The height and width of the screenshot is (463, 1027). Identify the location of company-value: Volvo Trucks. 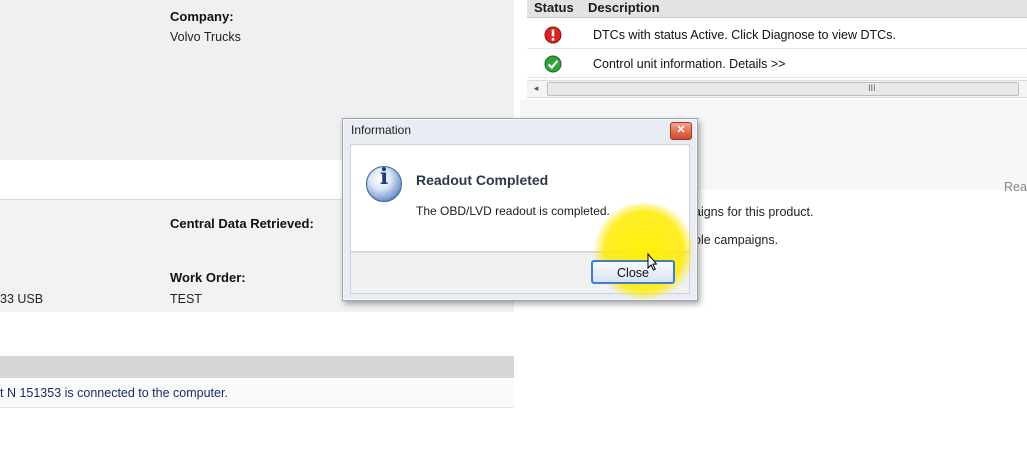
(205, 37).